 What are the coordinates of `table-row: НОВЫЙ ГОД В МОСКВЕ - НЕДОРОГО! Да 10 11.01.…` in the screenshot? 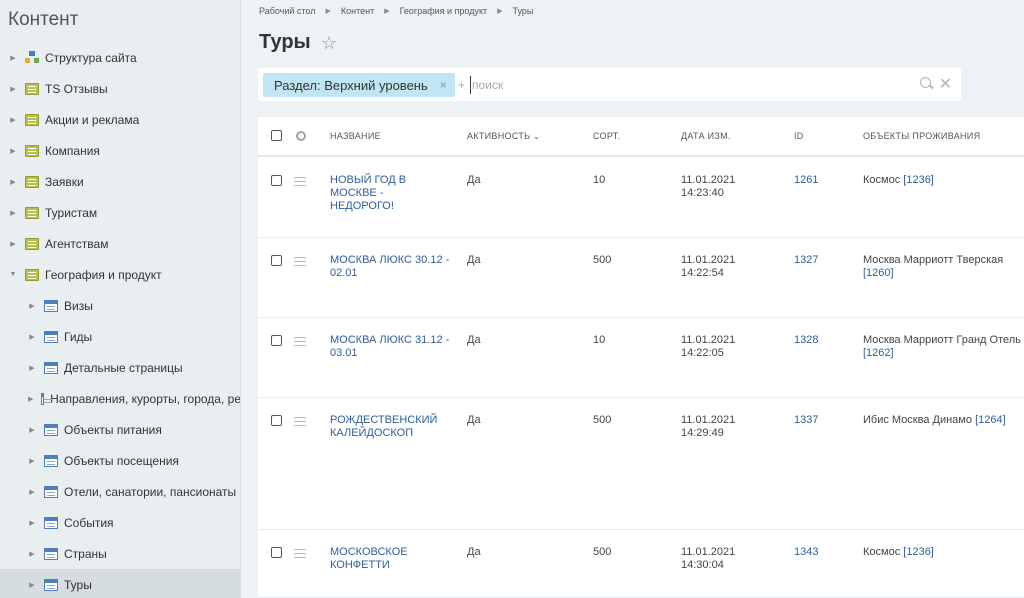 It's located at (641, 198).